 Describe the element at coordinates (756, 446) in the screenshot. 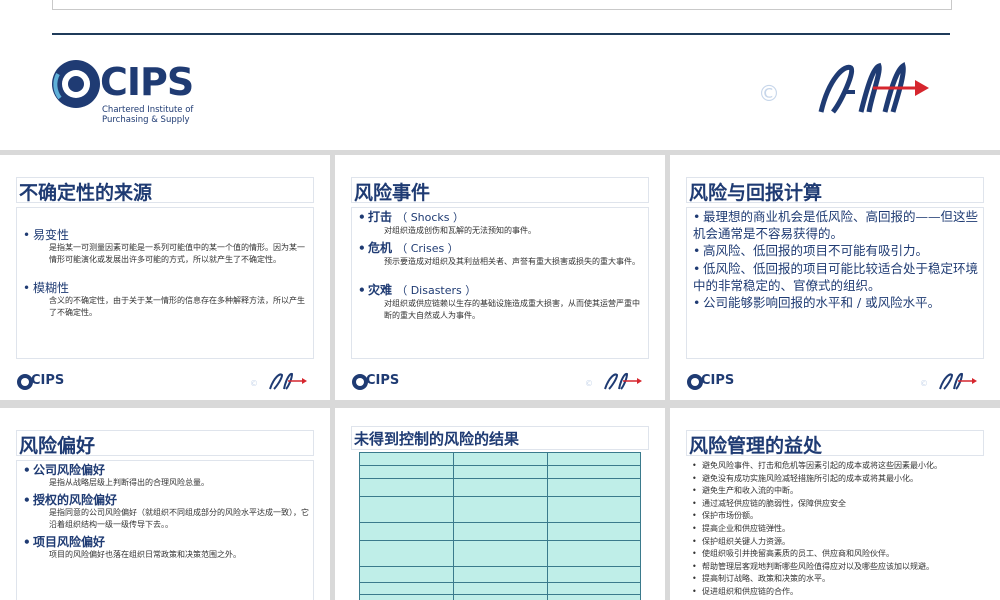

I see `slide-title: 风险管理的益处` at that location.